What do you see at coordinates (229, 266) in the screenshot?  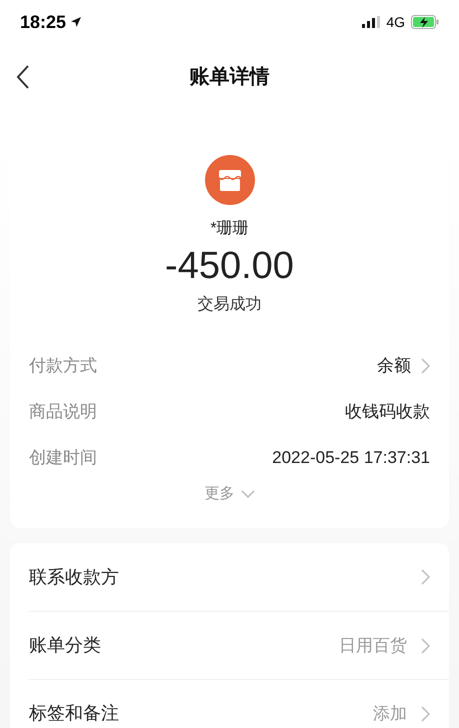 I see `amount: -450.00` at bounding box center [229, 266].